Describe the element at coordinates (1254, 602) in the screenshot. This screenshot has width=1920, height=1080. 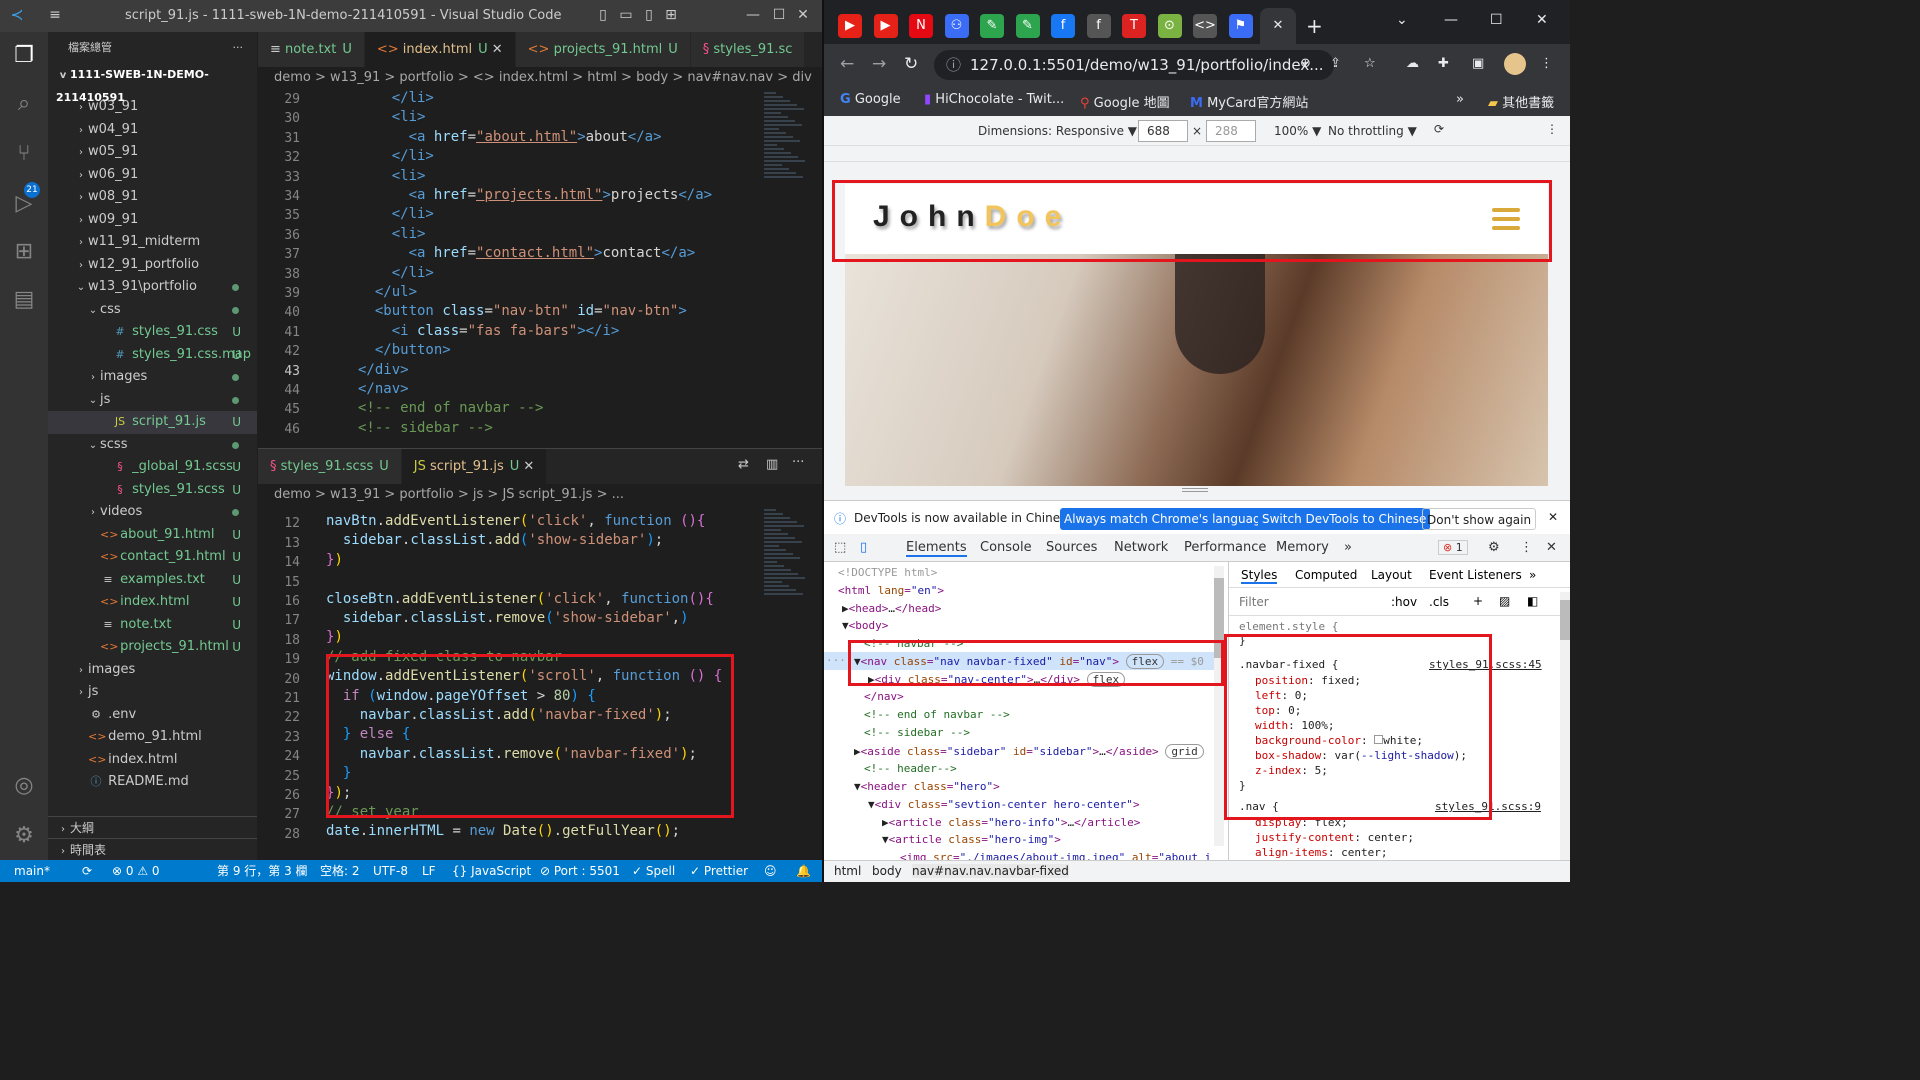
I see `styles-filter-input: Filter` at that location.